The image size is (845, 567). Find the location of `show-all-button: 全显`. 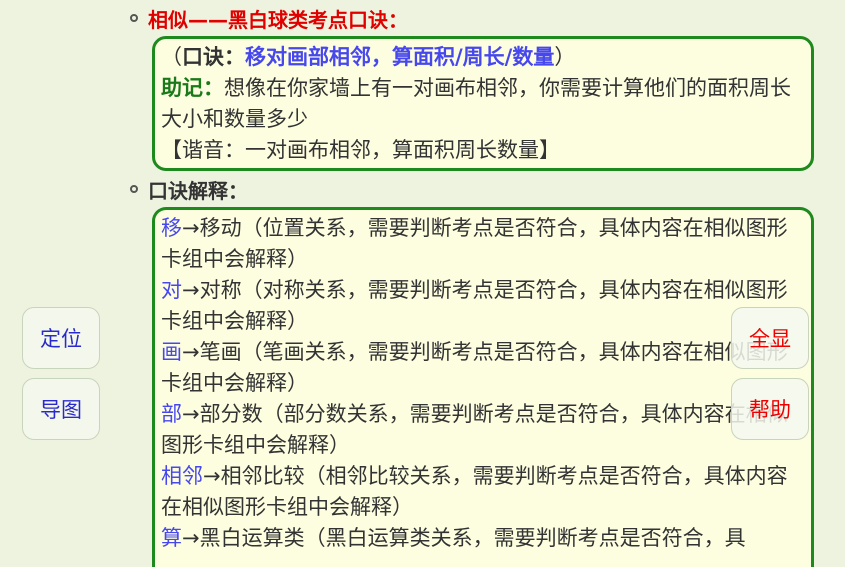

show-all-button: 全显 is located at coordinates (770, 338).